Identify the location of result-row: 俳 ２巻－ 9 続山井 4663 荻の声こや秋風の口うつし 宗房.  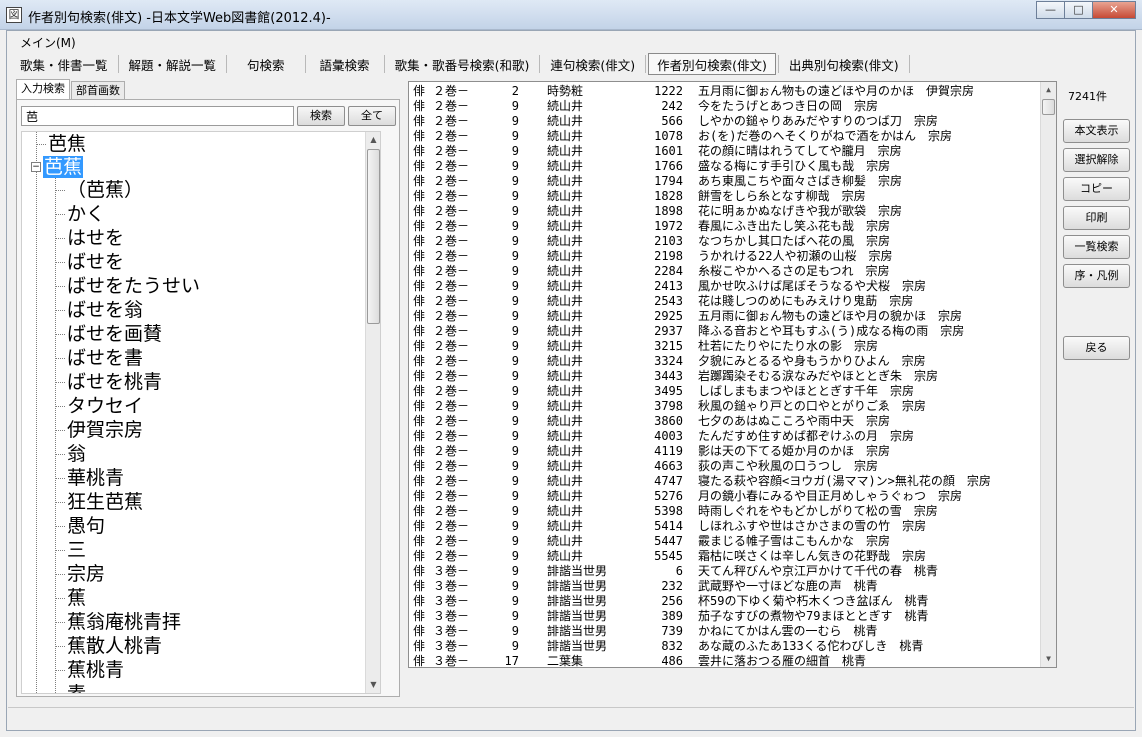
(729, 466).